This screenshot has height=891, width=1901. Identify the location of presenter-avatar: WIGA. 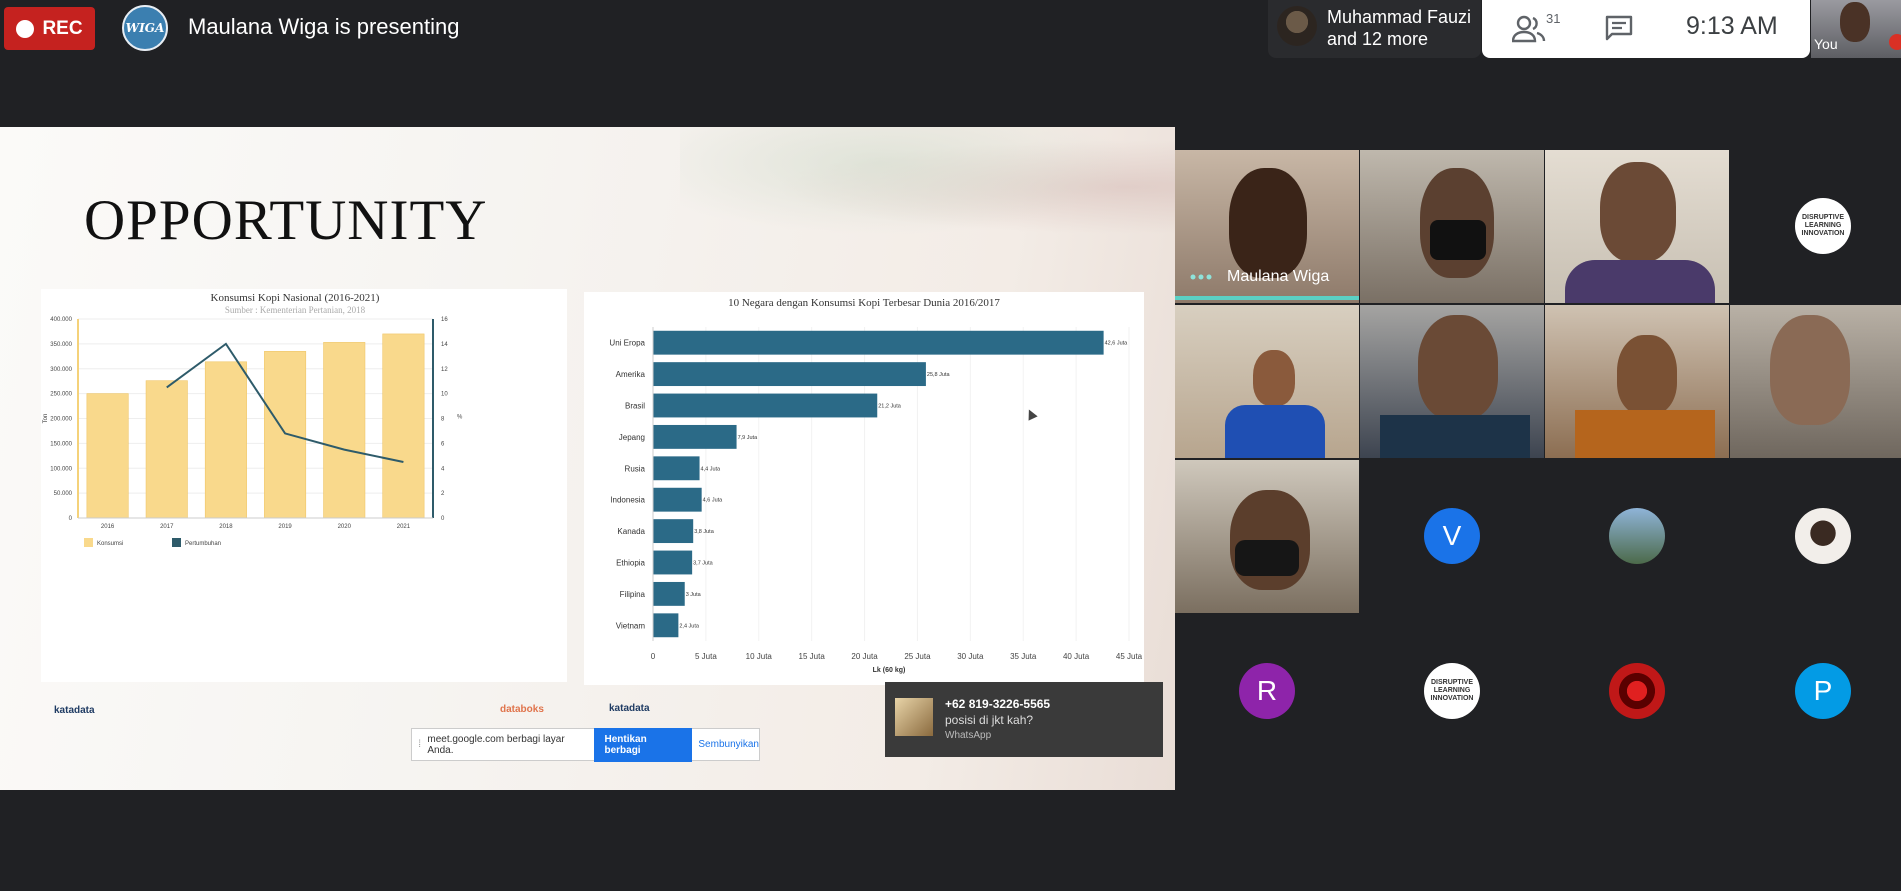
(145, 28).